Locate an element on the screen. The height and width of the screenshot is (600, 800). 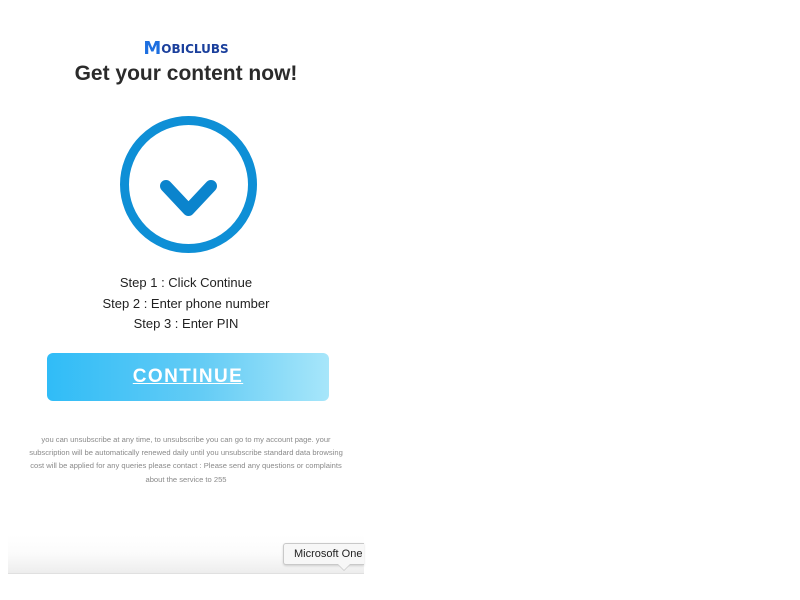
step-1: Step 1 : Click Continue is located at coordinates (186, 282).